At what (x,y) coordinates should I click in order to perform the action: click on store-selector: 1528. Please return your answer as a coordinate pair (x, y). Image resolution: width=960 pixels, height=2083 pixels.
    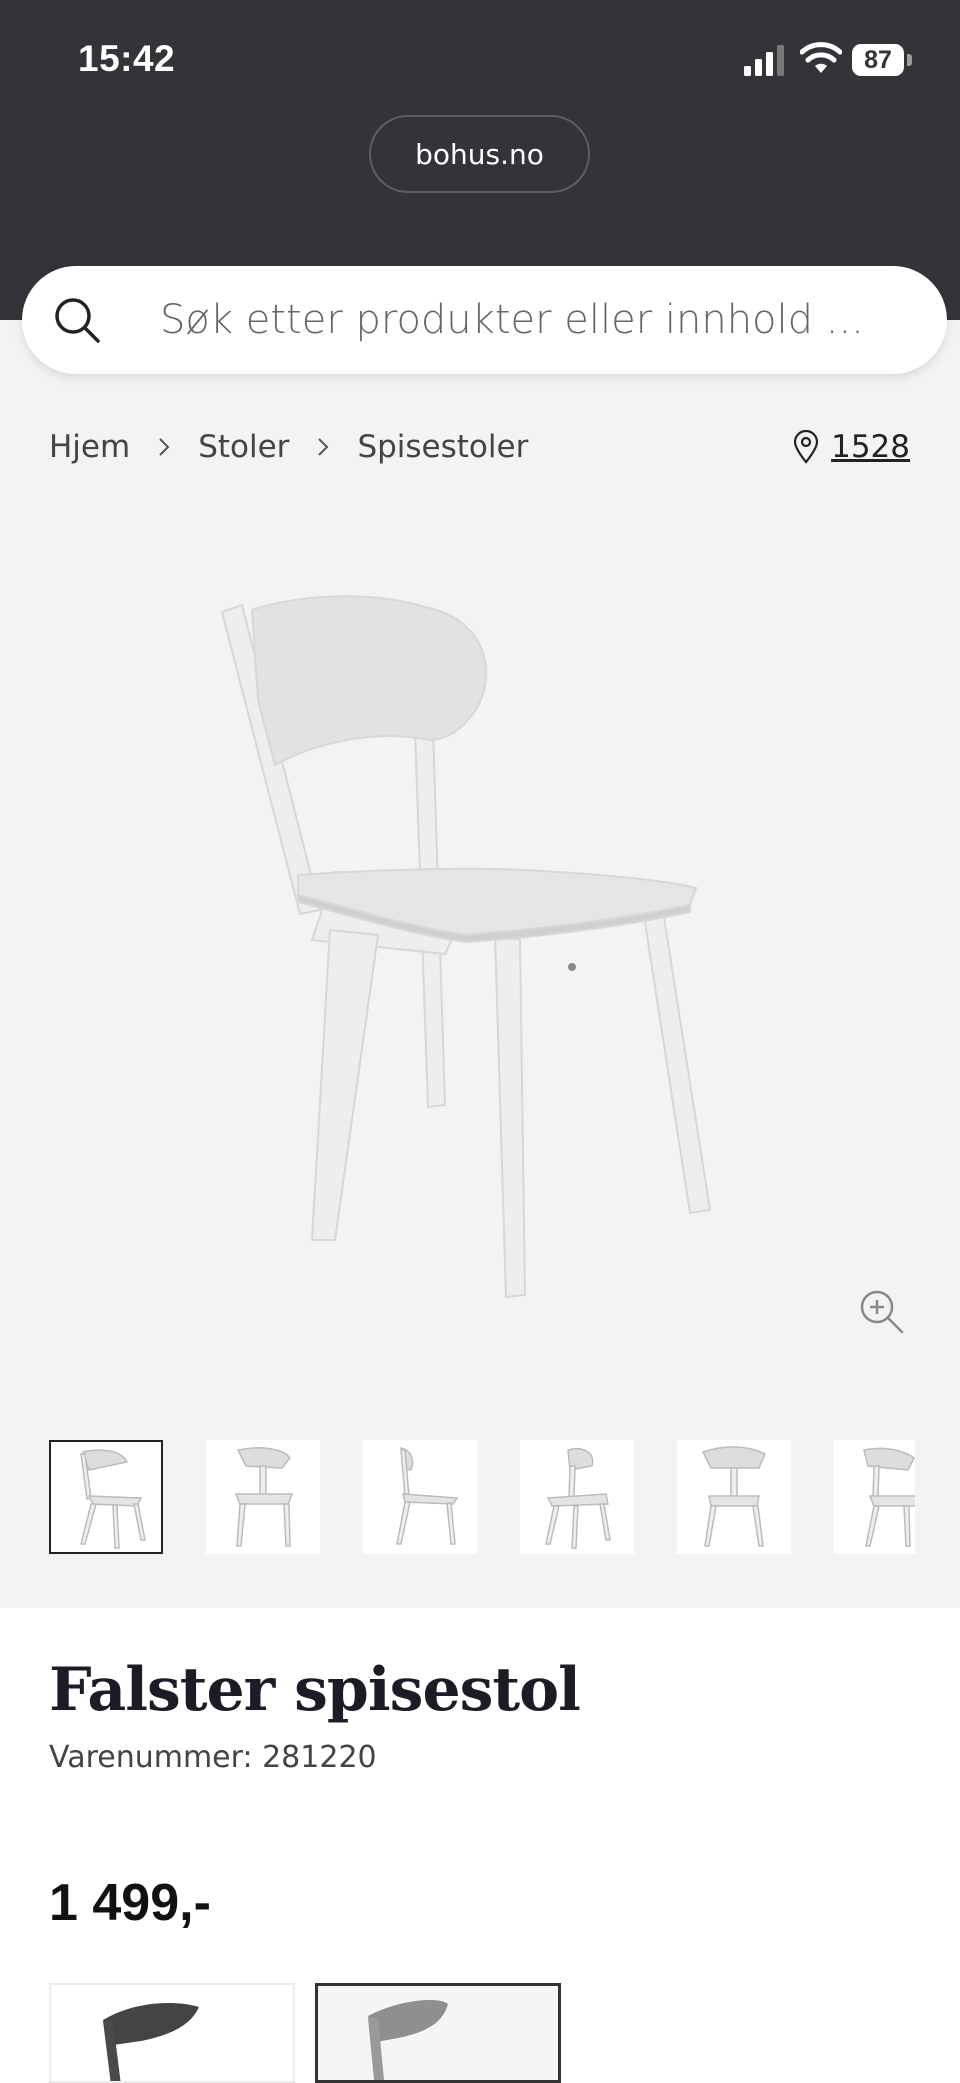
    Looking at the image, I should click on (851, 447).